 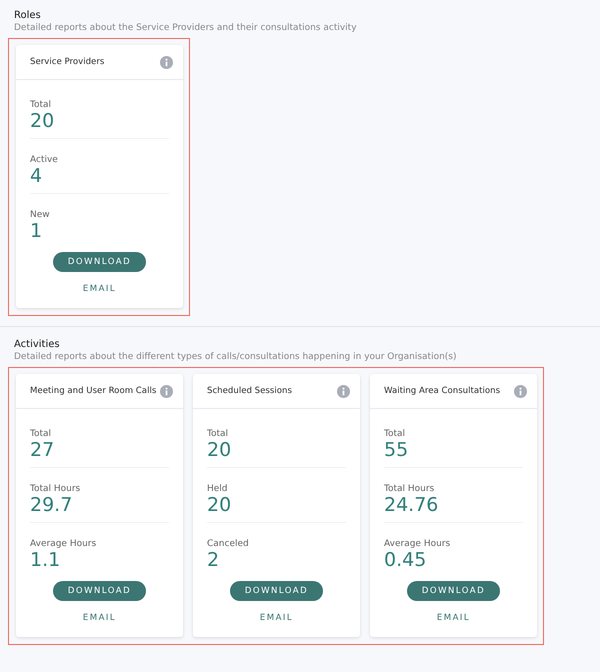 What do you see at coordinates (442, 391) in the screenshot?
I see `card-title: Waiting Area Consultations` at bounding box center [442, 391].